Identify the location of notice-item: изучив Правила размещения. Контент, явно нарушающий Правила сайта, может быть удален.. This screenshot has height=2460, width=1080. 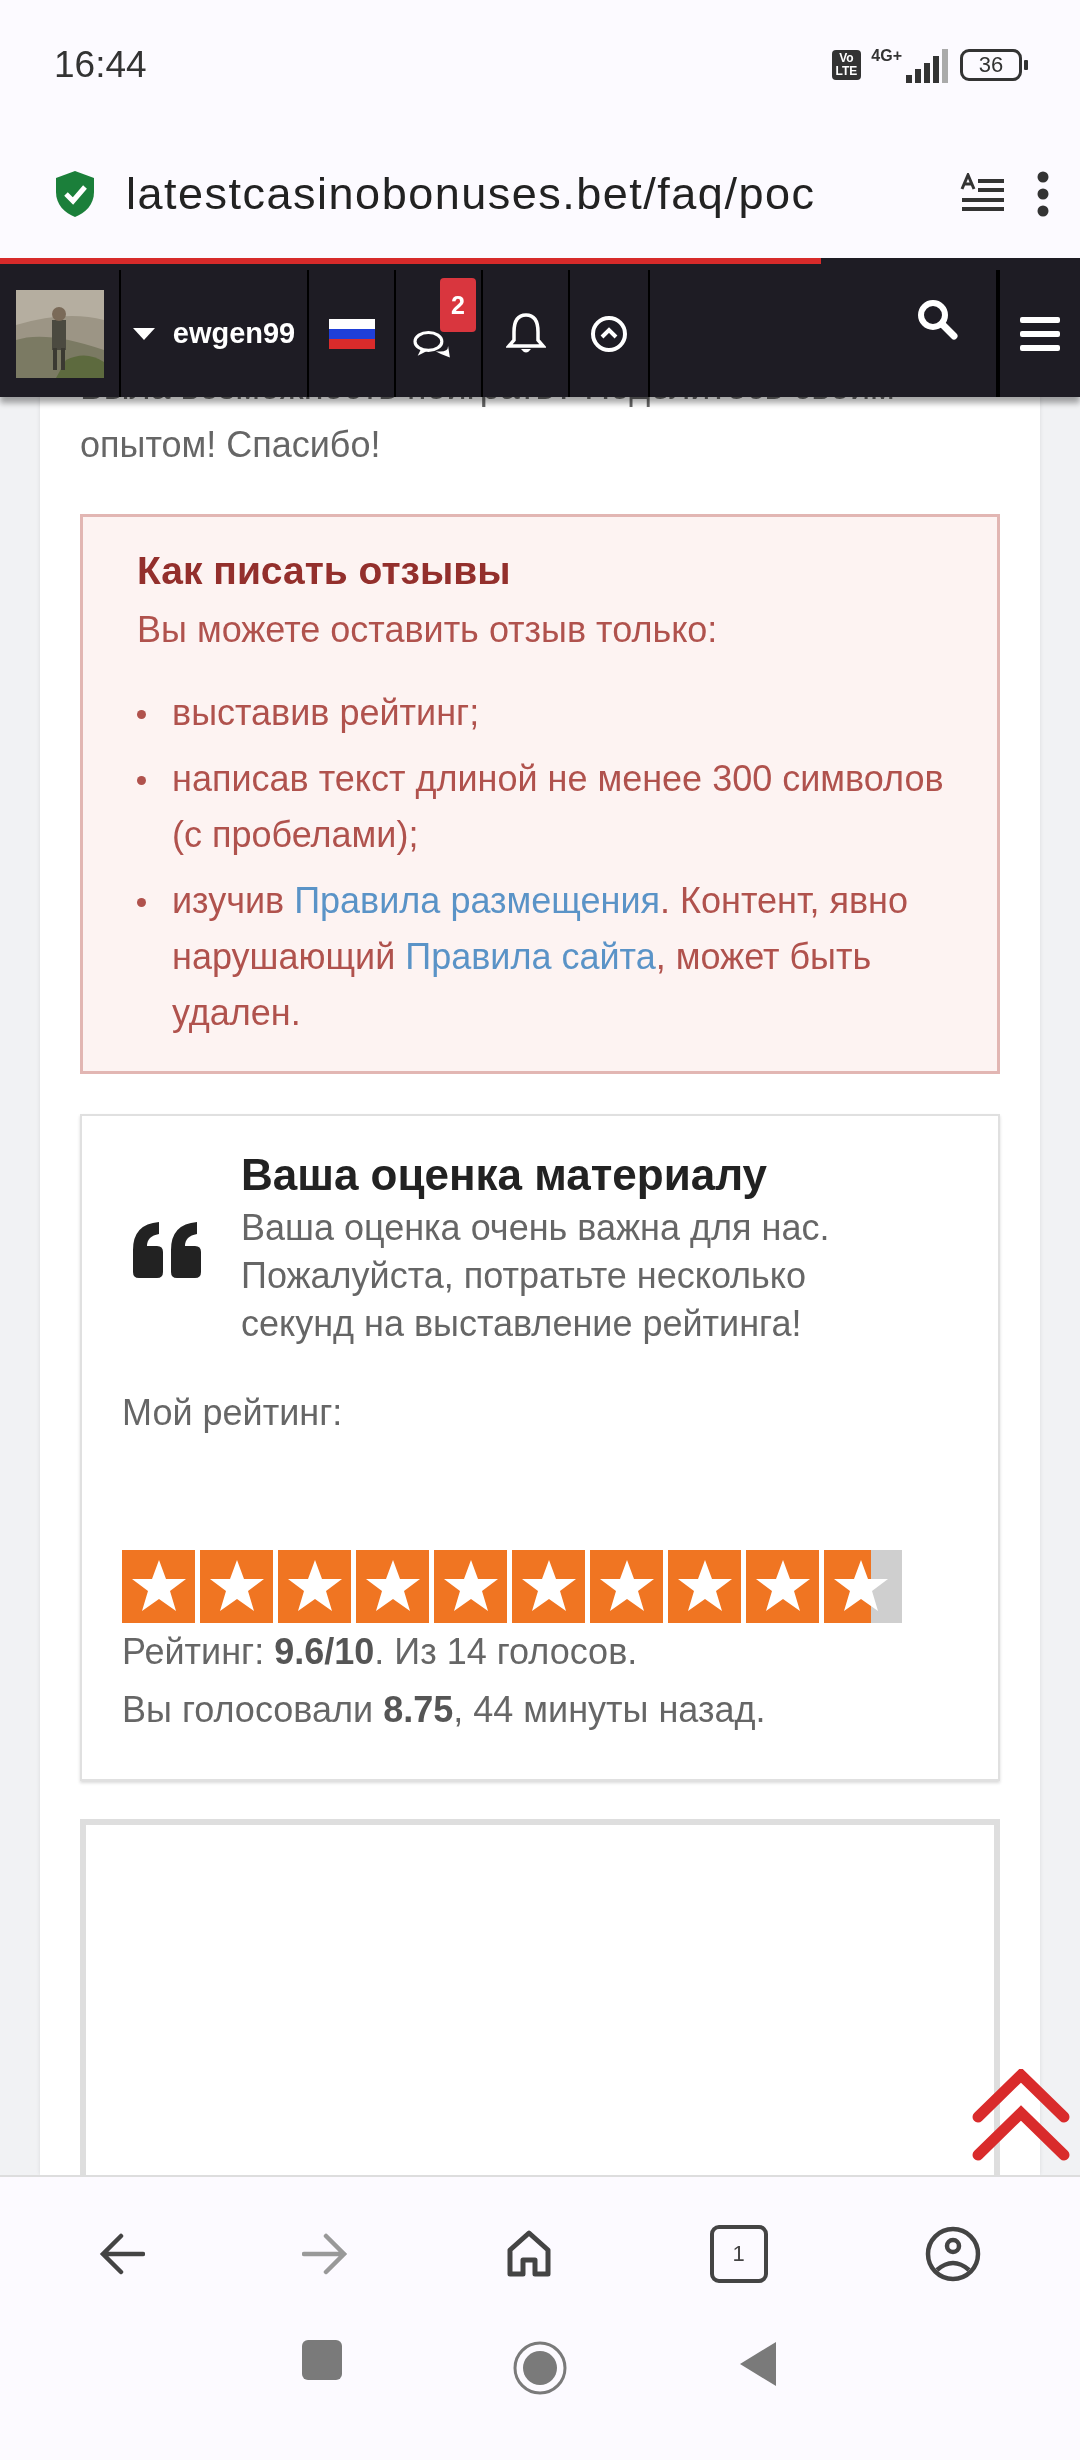
(540, 957).